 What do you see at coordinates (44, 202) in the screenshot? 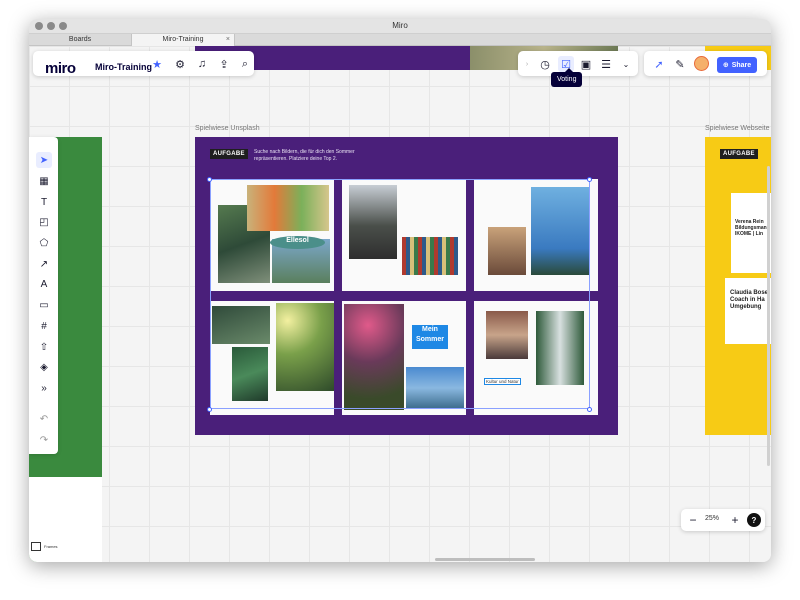
I see `text-icon: T` at bounding box center [44, 202].